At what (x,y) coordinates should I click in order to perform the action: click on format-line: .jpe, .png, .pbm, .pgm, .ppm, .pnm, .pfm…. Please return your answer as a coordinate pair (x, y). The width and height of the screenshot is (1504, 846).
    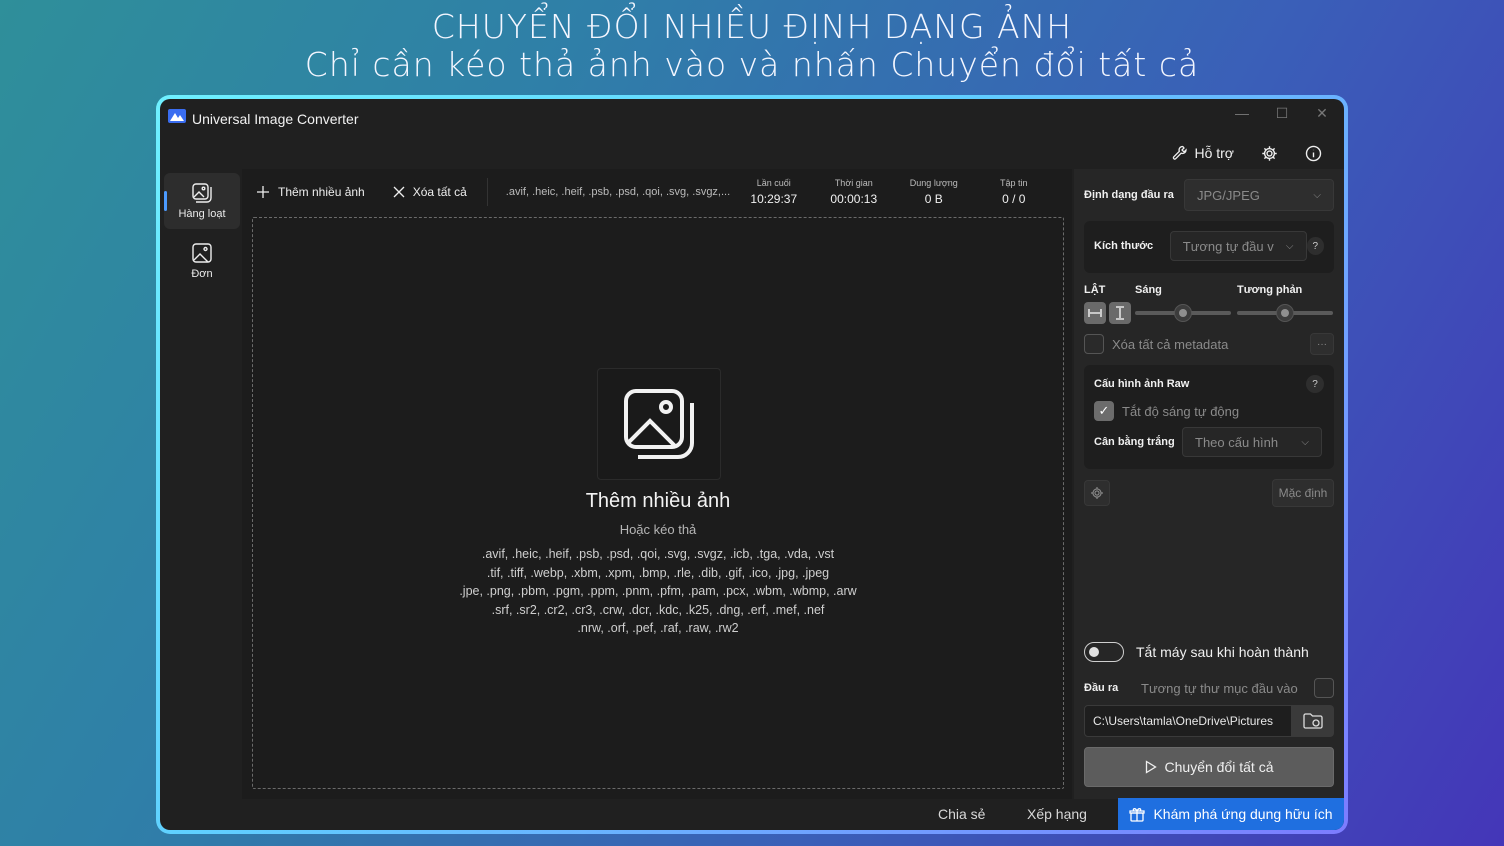
    Looking at the image, I should click on (658, 591).